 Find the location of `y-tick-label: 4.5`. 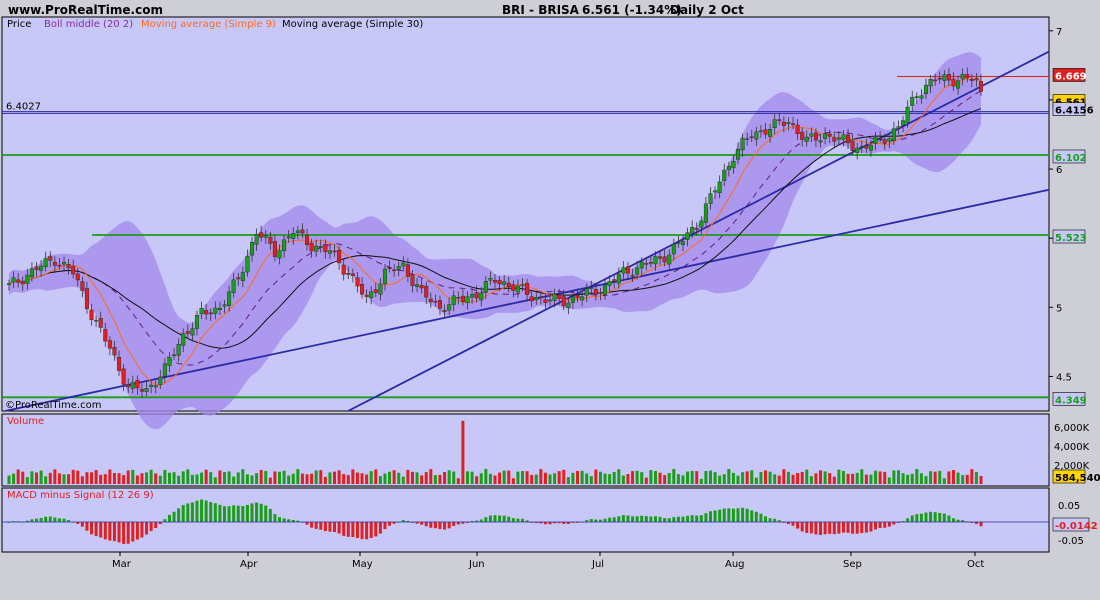

y-tick-label: 4.5 is located at coordinates (1064, 377).